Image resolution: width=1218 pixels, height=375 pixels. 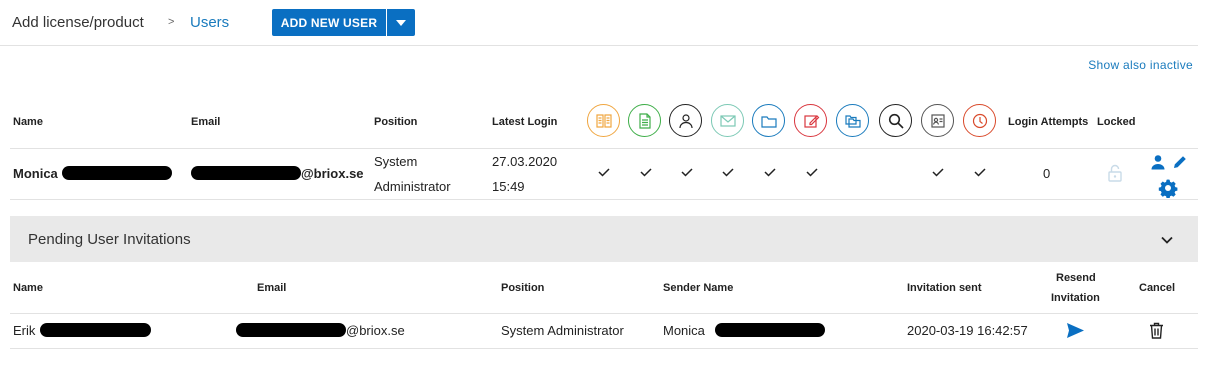 I want to click on inv-col-sent-header: Invitation sent, so click(x=944, y=288).